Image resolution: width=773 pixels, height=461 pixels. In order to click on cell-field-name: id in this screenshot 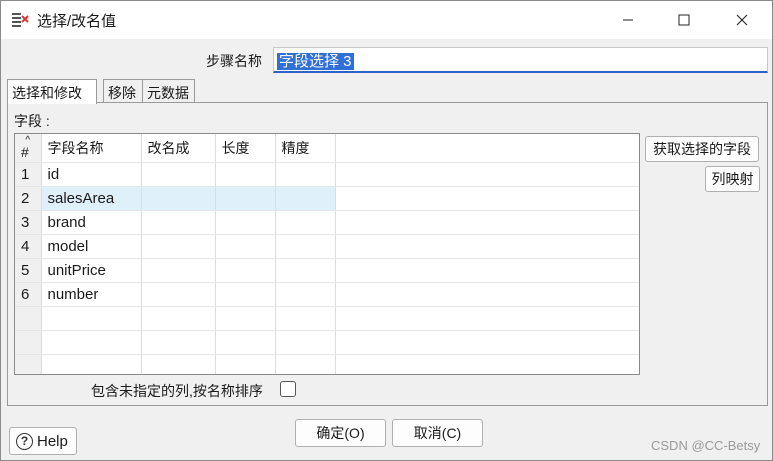, I will do `click(91, 174)`.